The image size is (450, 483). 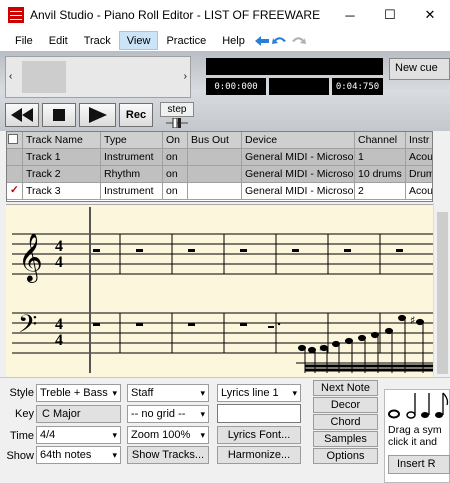 I want to click on style-select: Treble + Bass ▾, so click(x=78, y=393).